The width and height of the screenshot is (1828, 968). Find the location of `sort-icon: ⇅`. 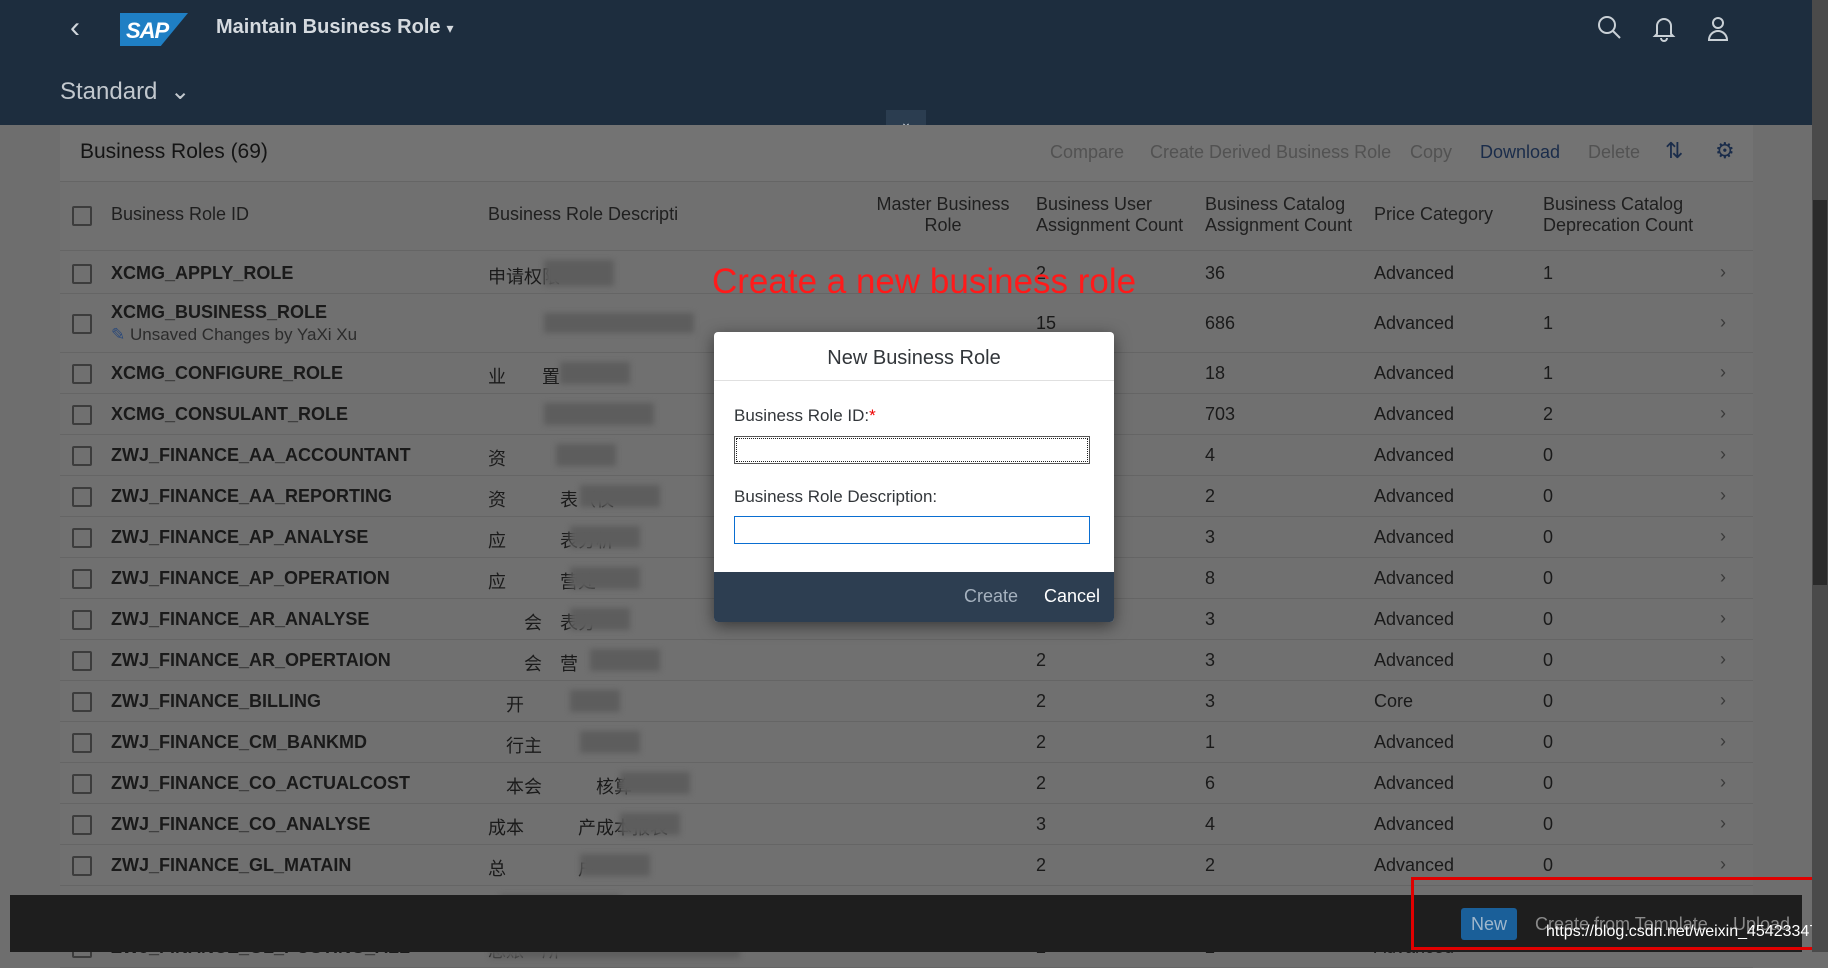

sort-icon: ⇅ is located at coordinates (1674, 151).